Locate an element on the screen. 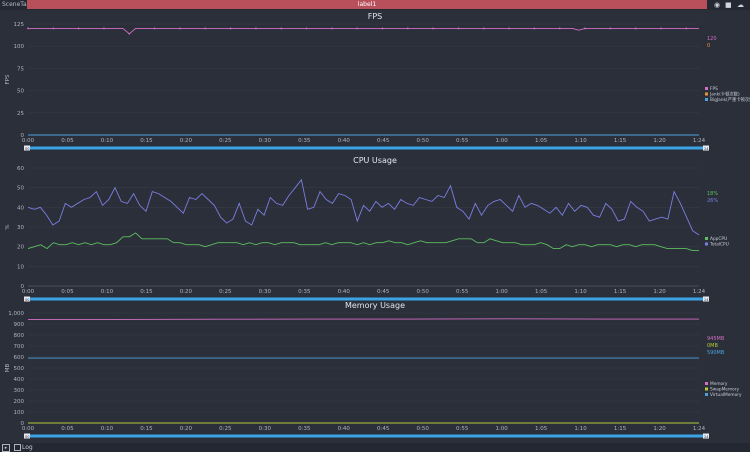 The image size is (750, 452). y-tick-label: 400 is located at coordinates (19, 380).